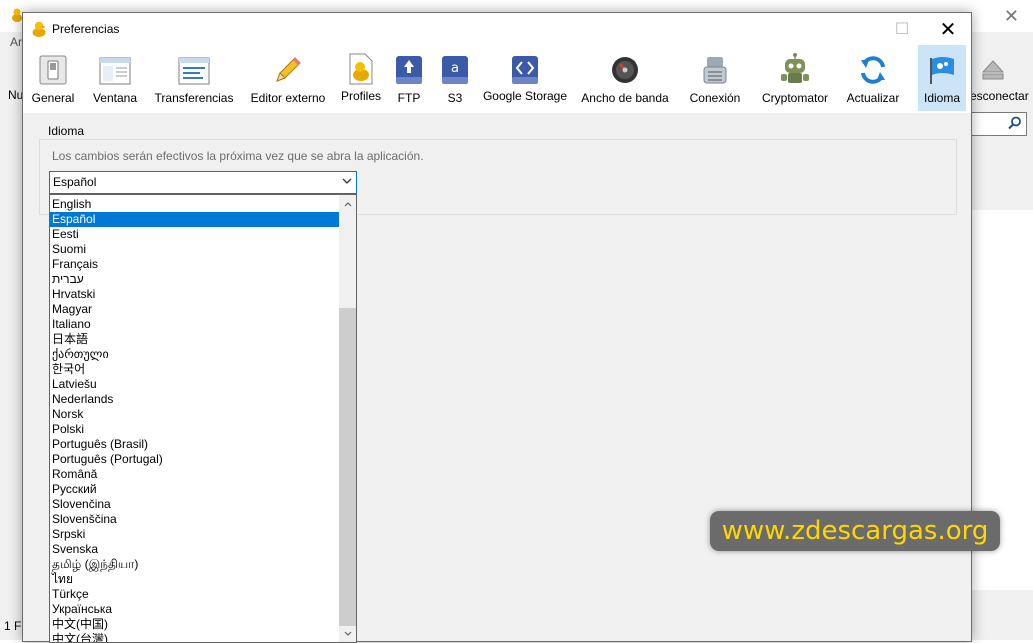 Image resolution: width=1033 pixels, height=643 pixels. I want to click on tab-s3-label: S3, so click(455, 98).